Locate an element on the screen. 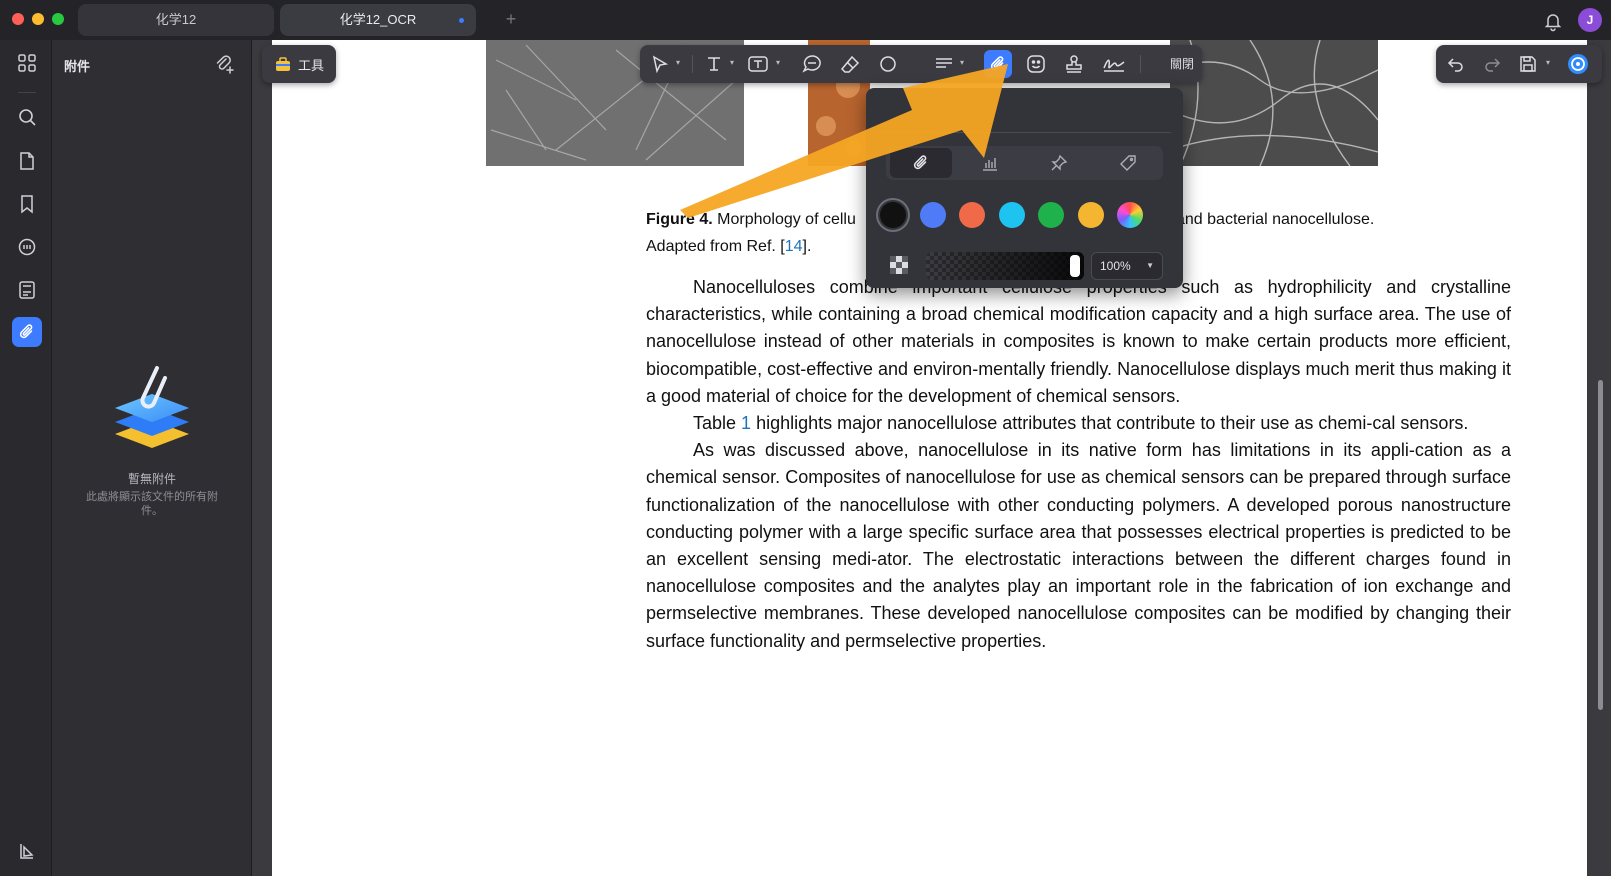 The image size is (1611, 876). tab-paperclip is located at coordinates (921, 163).